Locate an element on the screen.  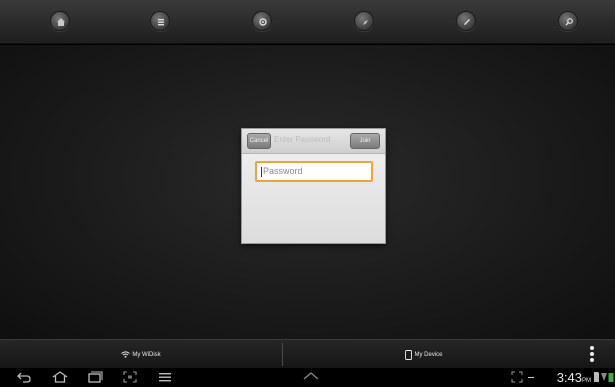
tab-my-device: My Device is located at coordinates (424, 354).